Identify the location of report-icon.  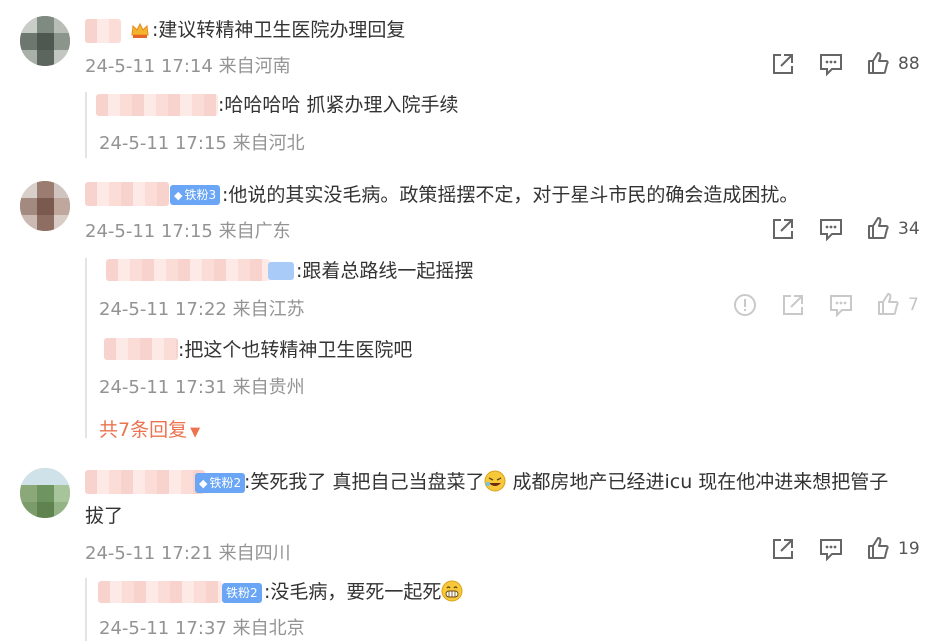
(745, 305).